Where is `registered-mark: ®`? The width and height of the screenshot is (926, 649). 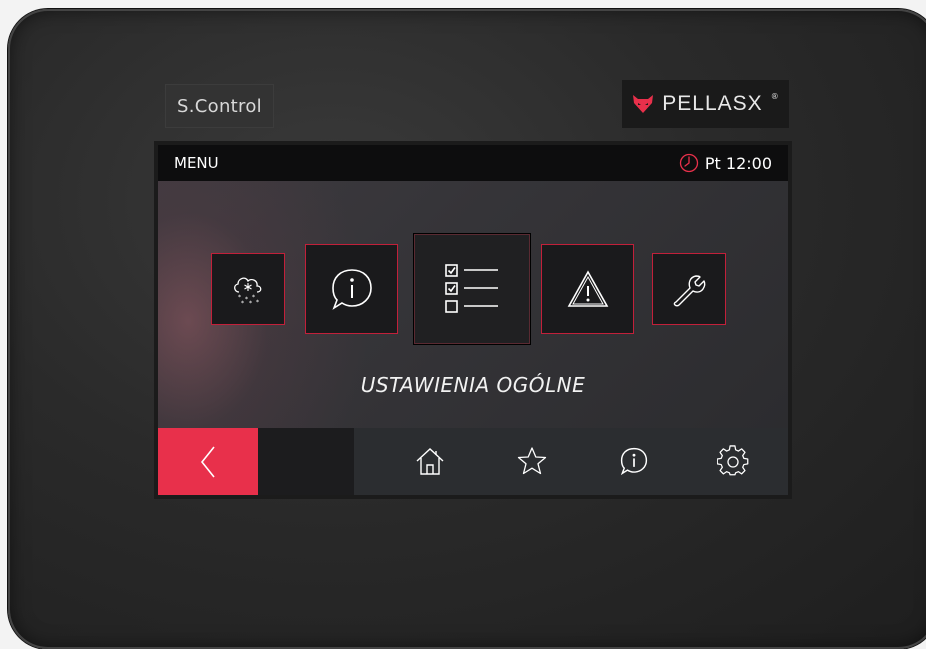
registered-mark: ® is located at coordinates (774, 96).